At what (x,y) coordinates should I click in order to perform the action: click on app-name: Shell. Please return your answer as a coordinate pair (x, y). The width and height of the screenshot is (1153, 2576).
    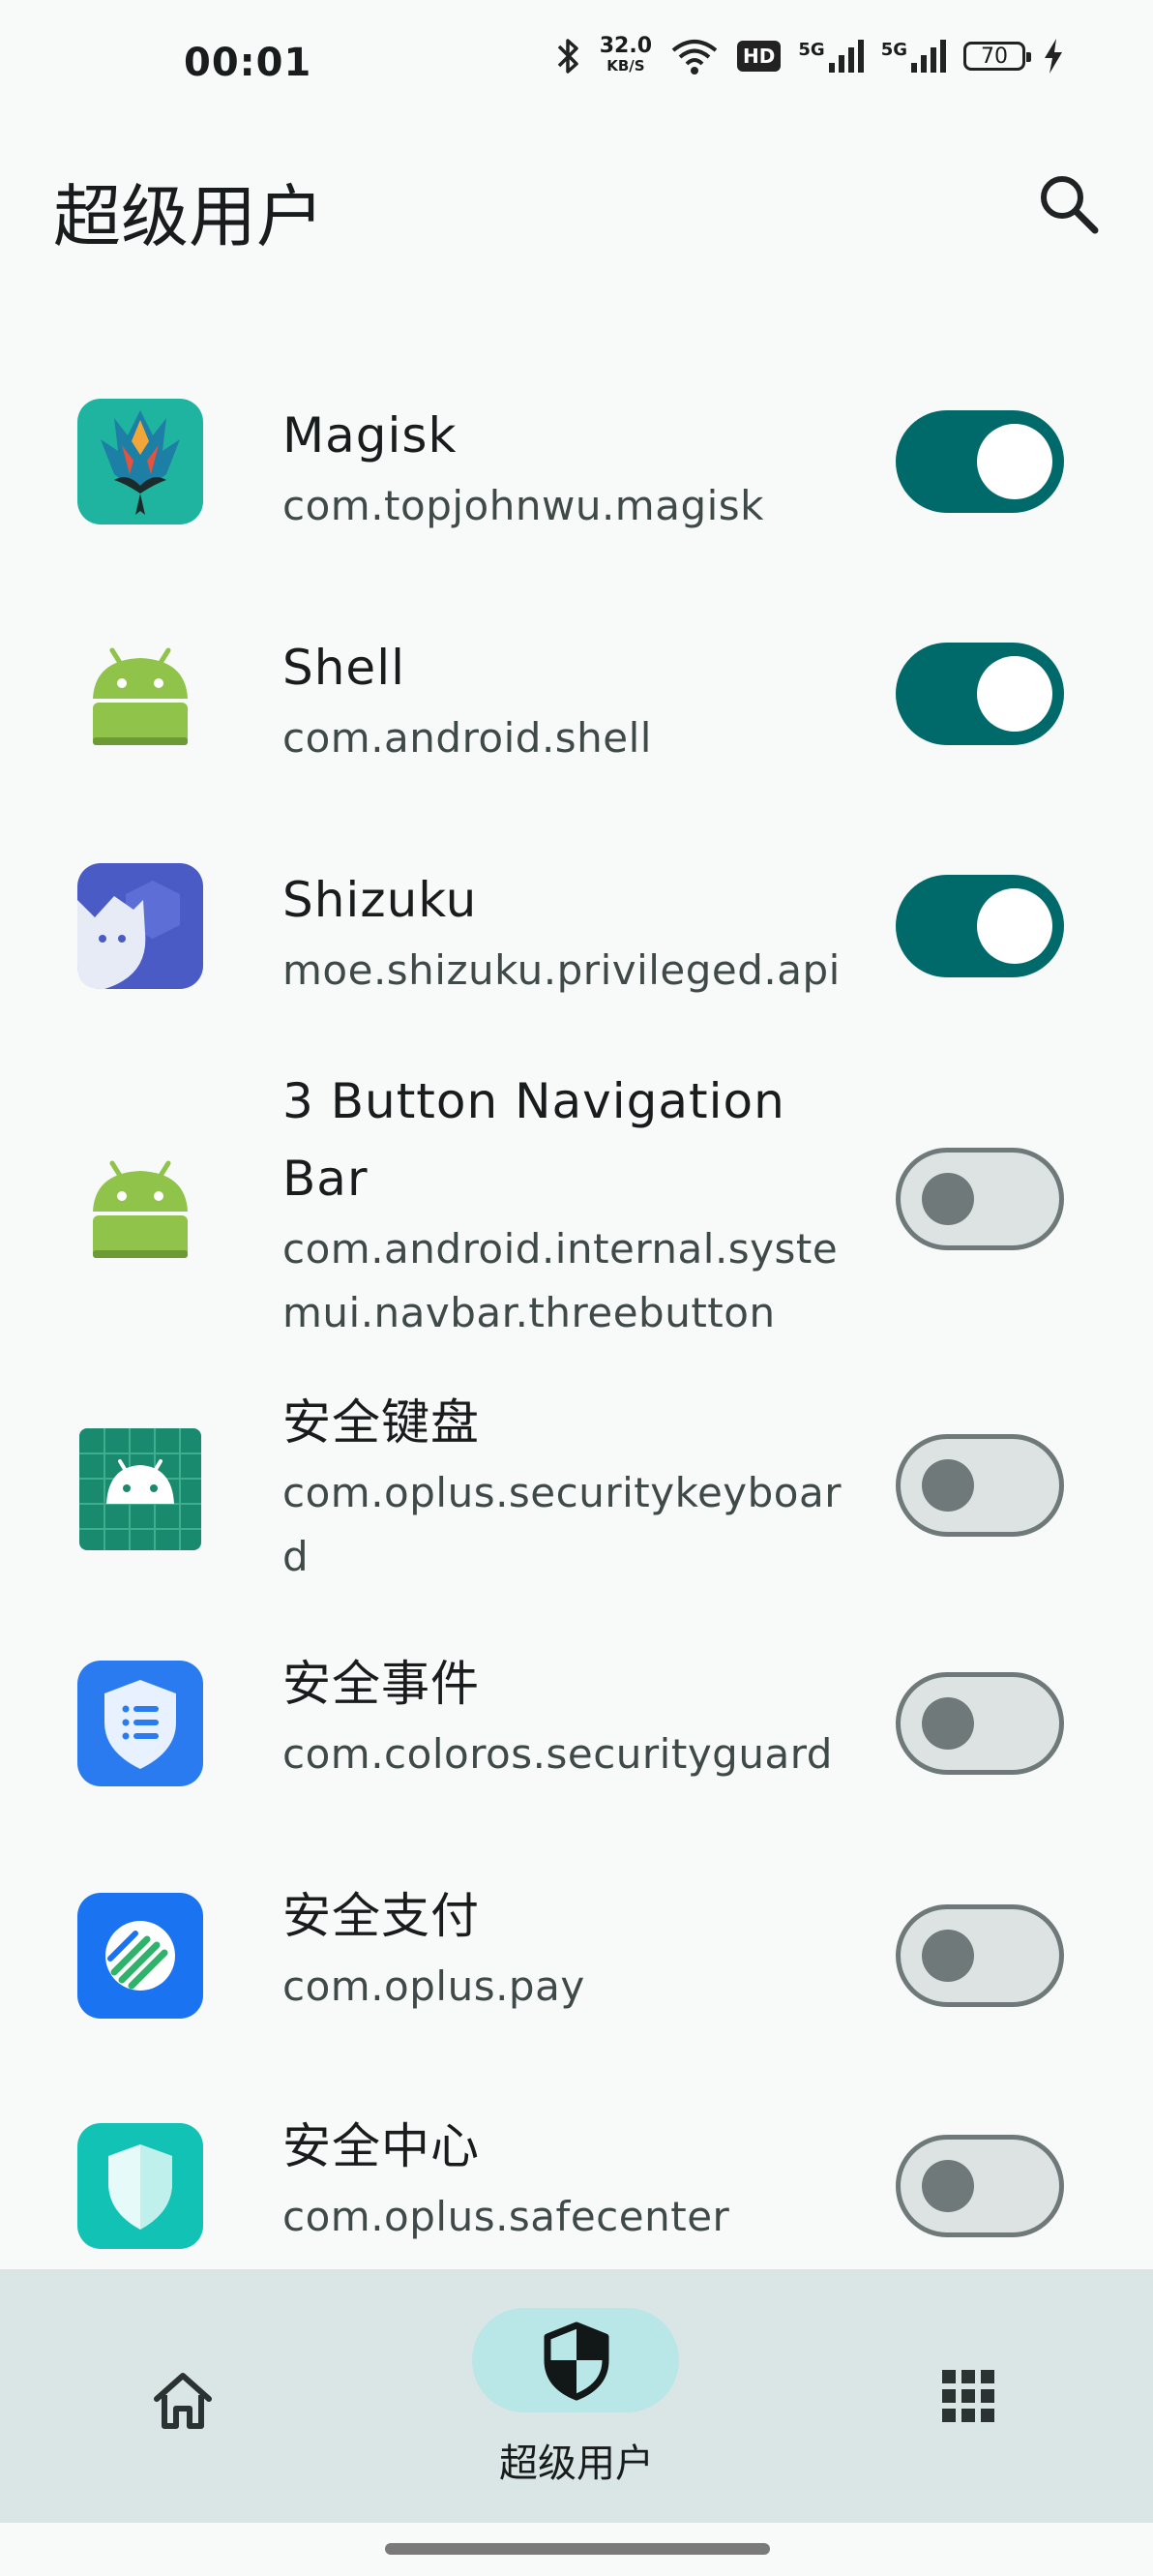
    Looking at the image, I should click on (343, 668).